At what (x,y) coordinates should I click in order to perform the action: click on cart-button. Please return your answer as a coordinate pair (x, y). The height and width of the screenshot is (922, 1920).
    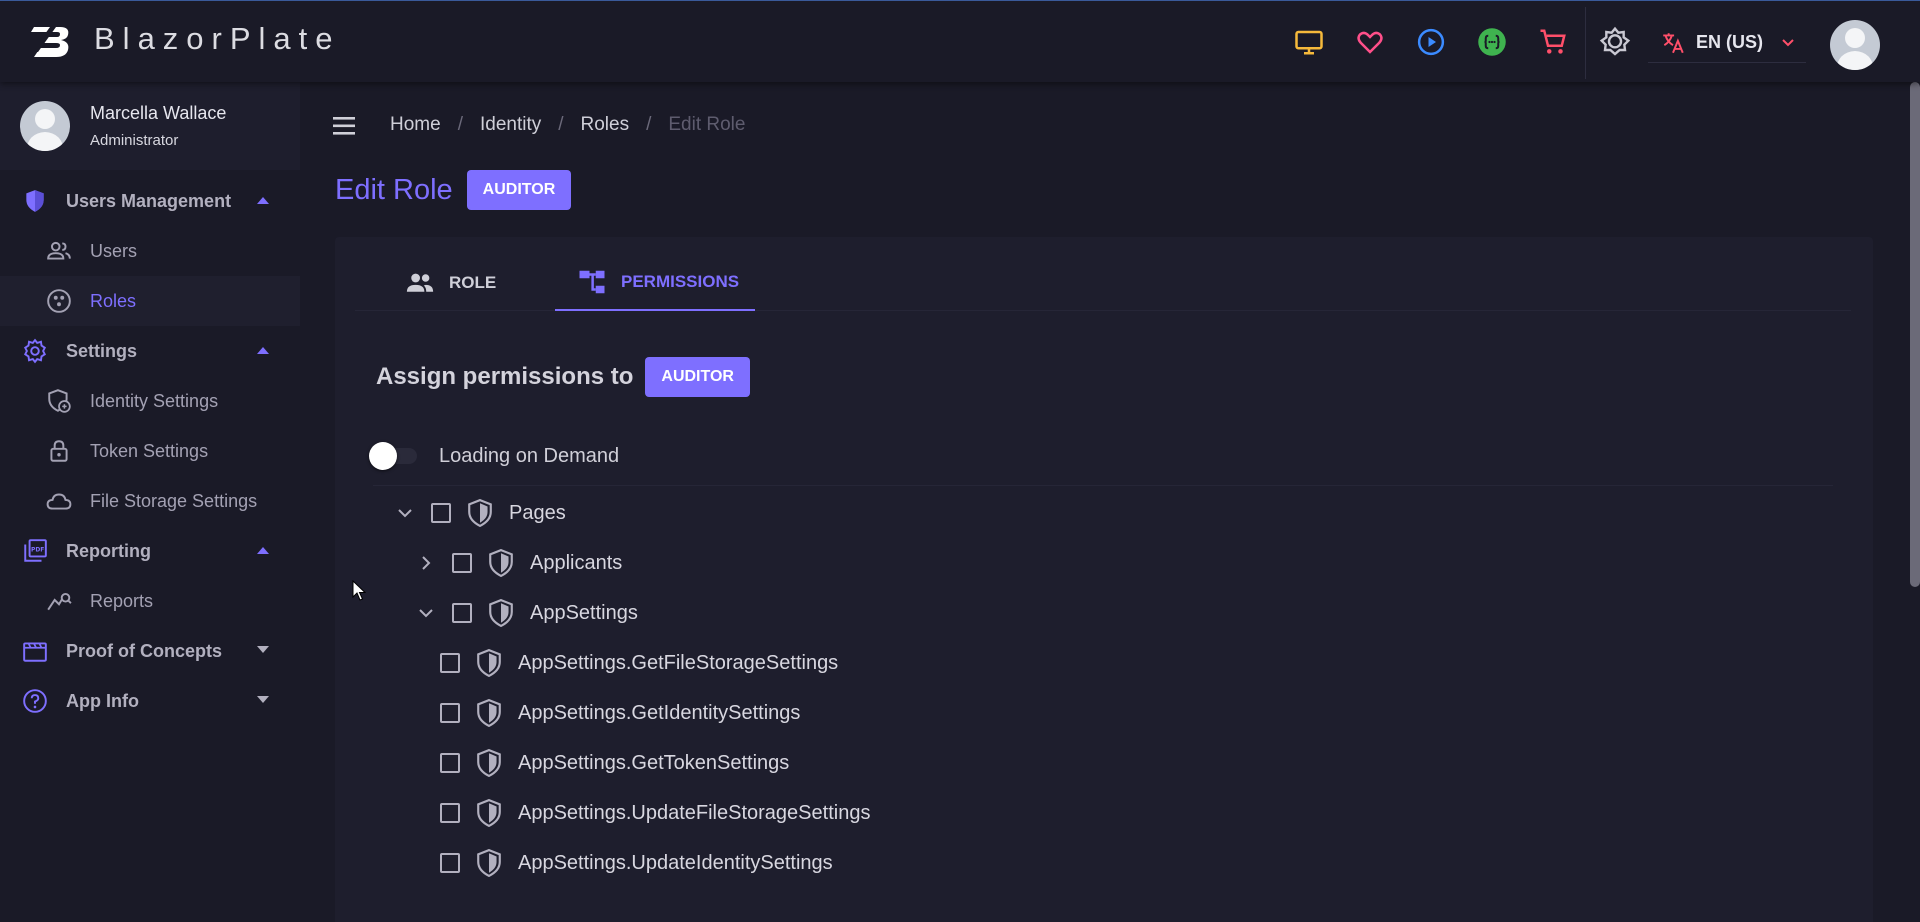
    Looking at the image, I should click on (1553, 42).